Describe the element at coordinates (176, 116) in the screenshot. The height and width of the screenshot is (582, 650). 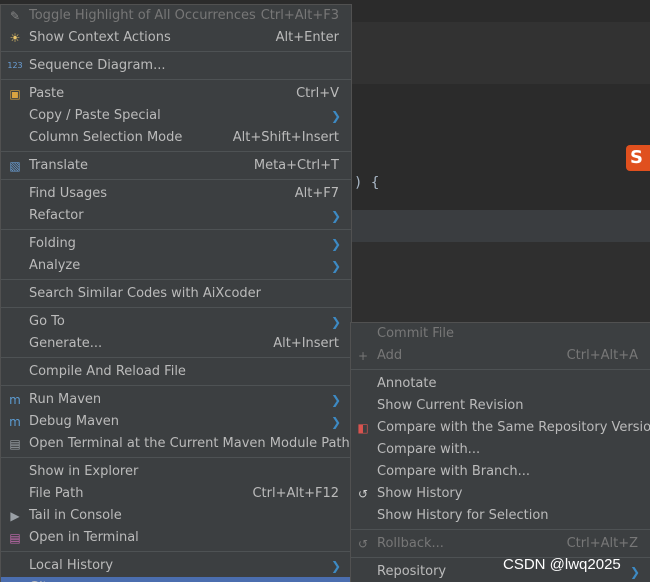
I see `menu-item-copy-paste-special: Copy / Paste Special ❯` at that location.